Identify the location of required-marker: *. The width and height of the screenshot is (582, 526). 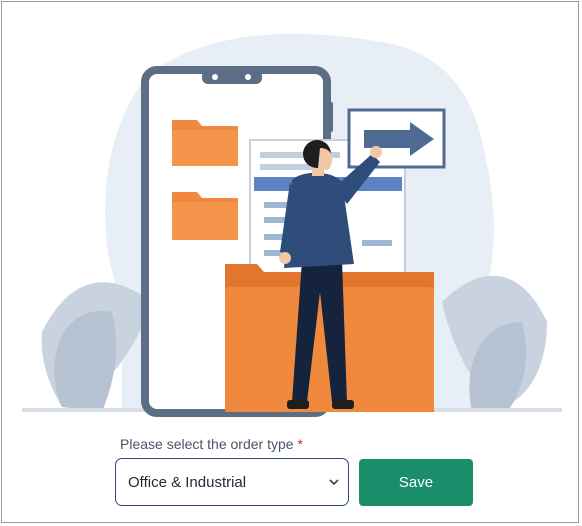
(300, 444).